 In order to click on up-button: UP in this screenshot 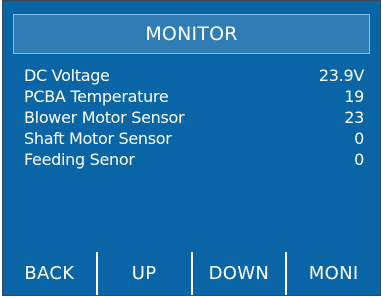, I will do `click(144, 273)`.